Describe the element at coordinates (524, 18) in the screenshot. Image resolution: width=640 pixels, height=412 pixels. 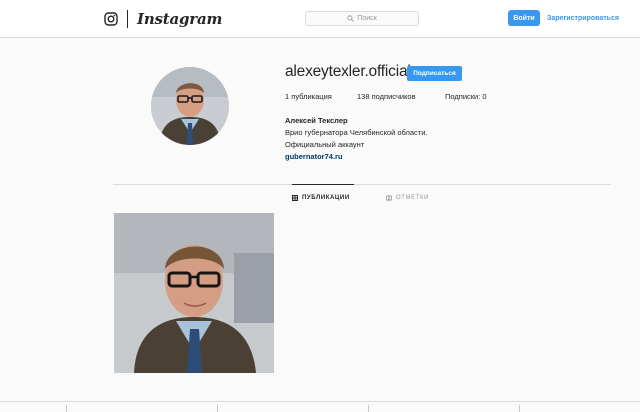
I see `login-button: Войти` at that location.